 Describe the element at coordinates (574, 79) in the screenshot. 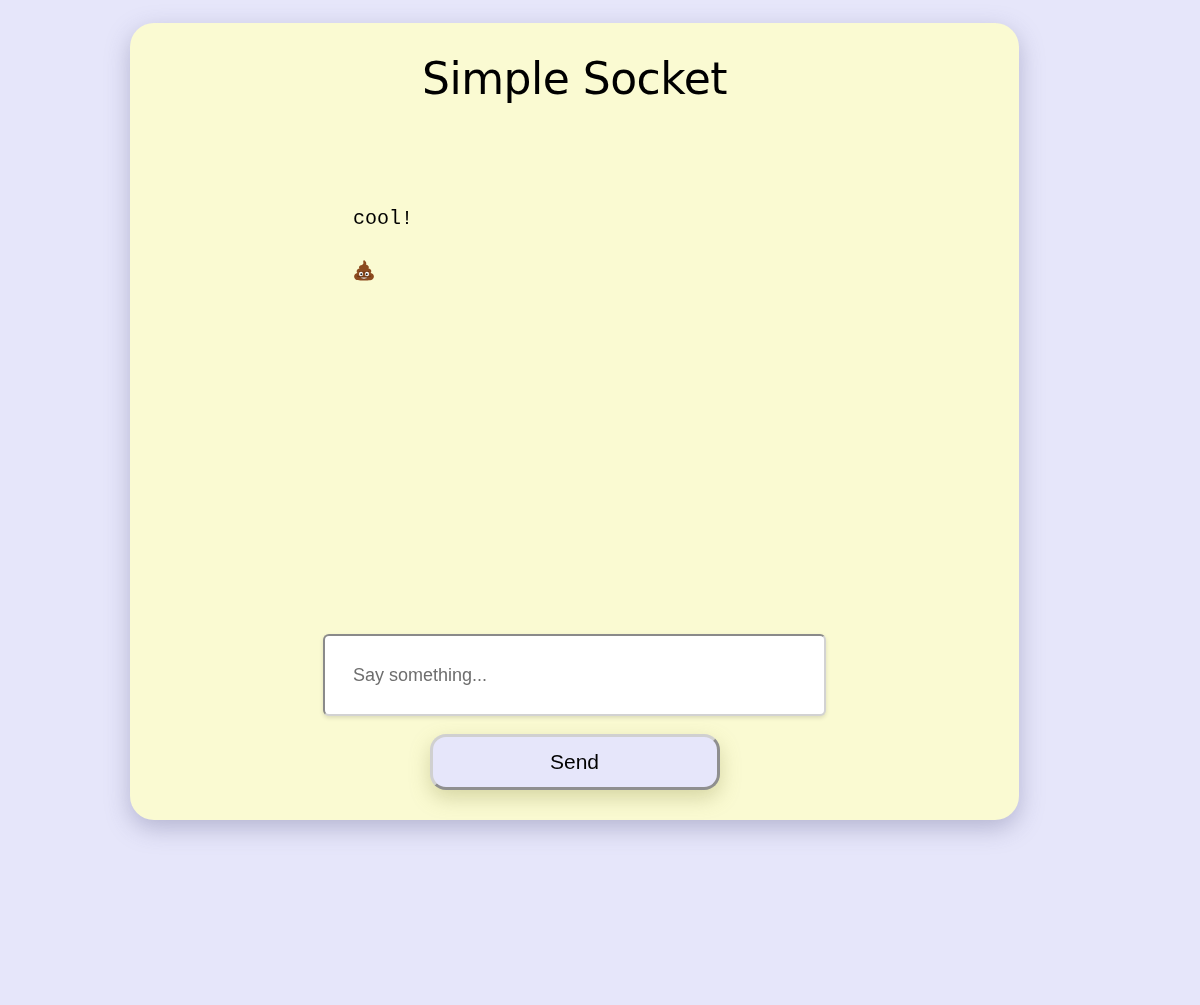

I see `app-title: Simple Socket` at that location.